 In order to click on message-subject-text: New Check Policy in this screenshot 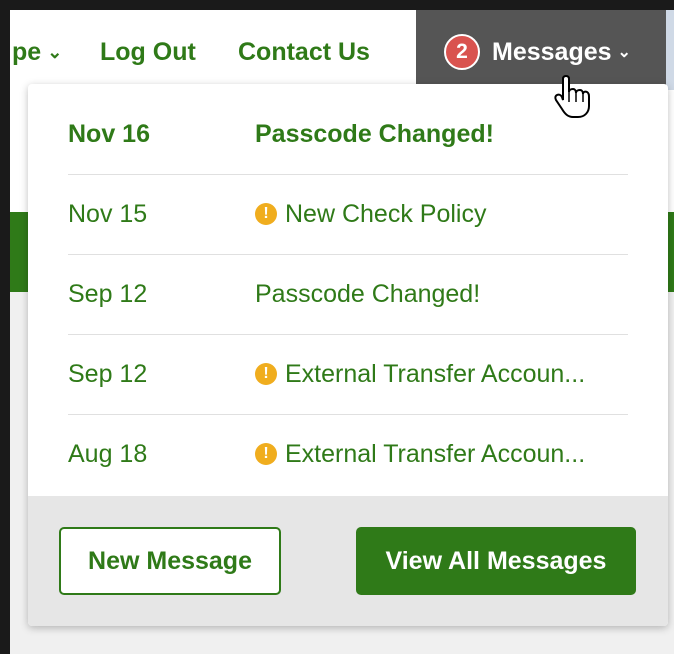, I will do `click(386, 213)`.